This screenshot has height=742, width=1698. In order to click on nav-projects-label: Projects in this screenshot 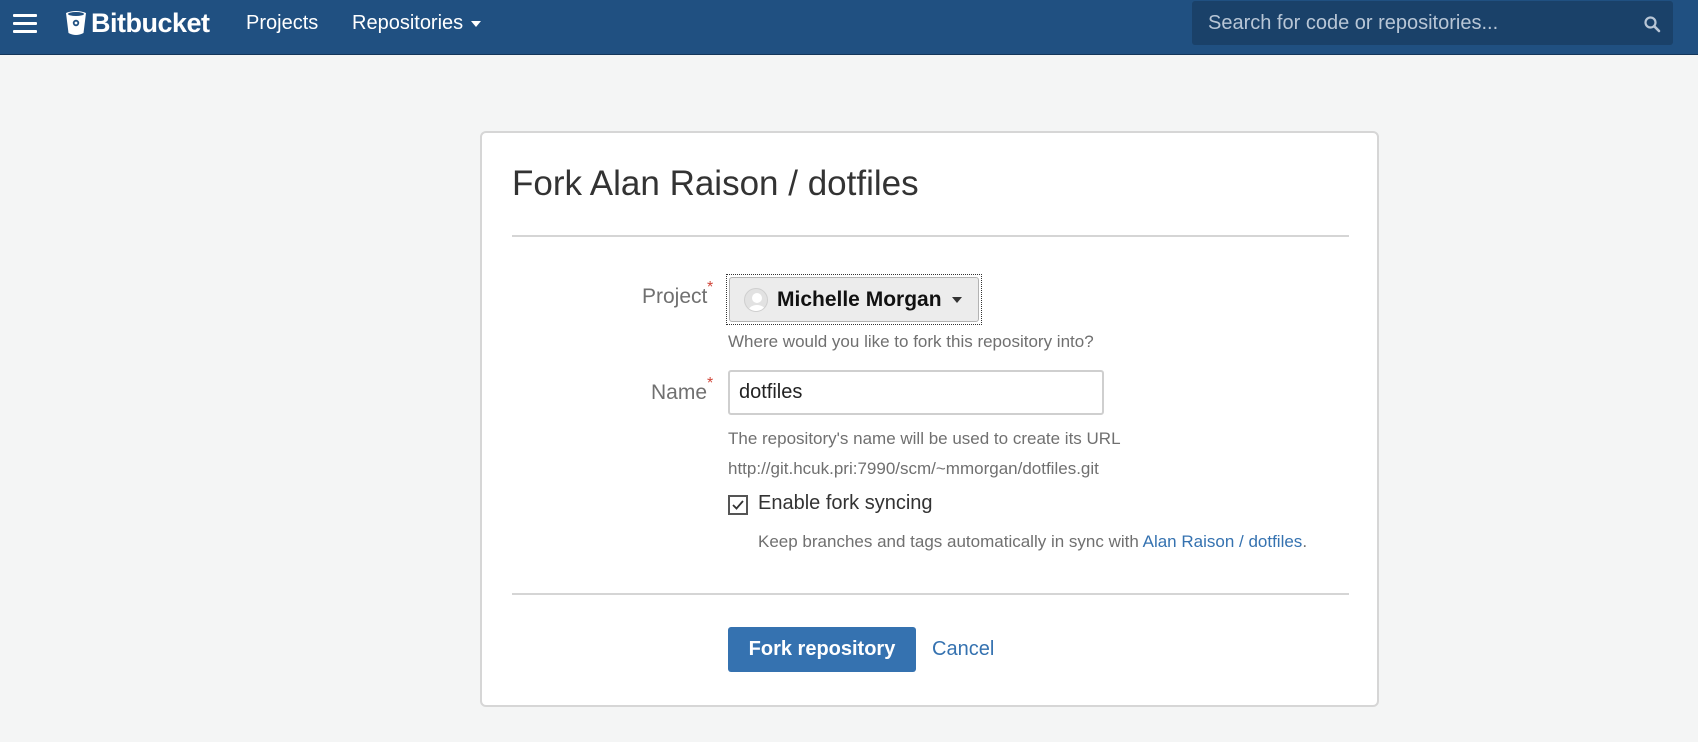, I will do `click(282, 23)`.